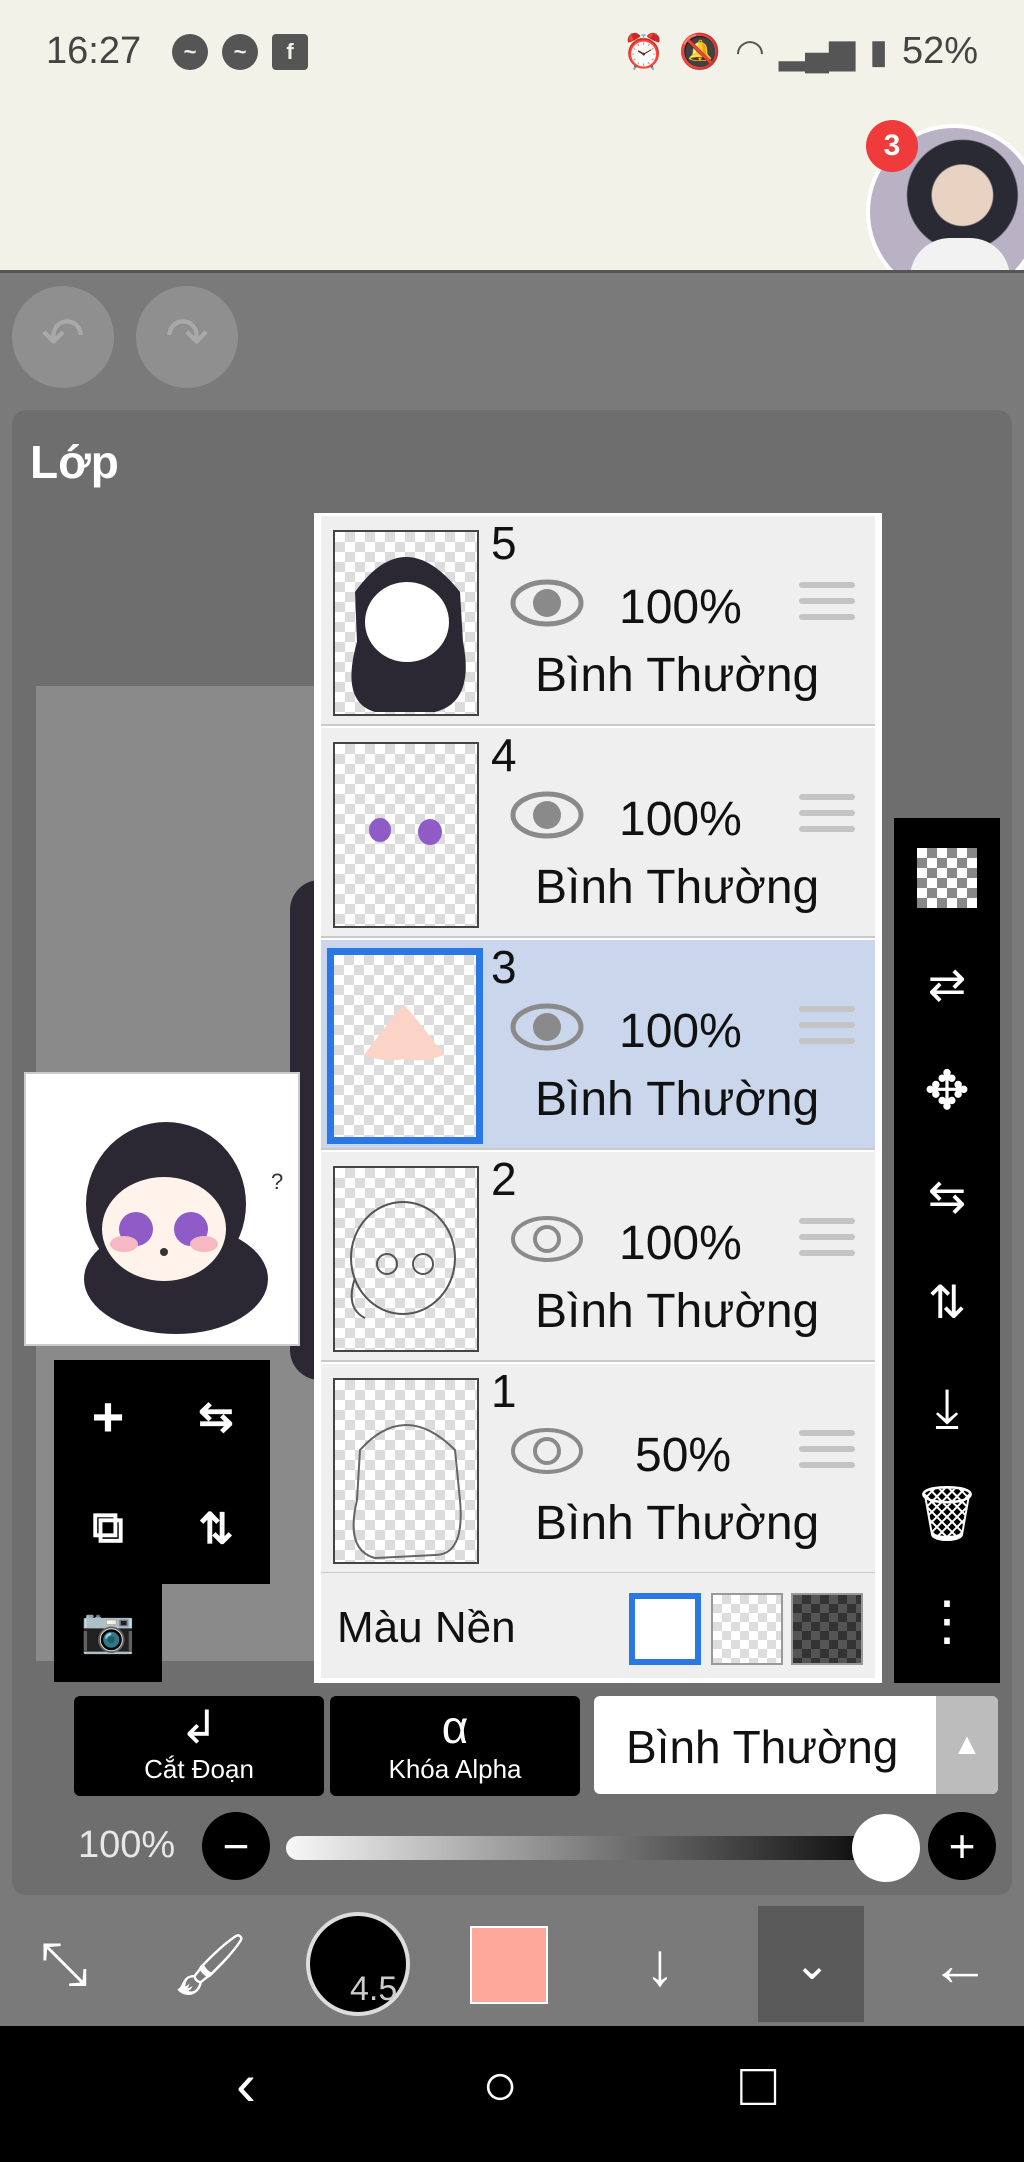  I want to click on clipping-icon: ↲, so click(199, 1727).